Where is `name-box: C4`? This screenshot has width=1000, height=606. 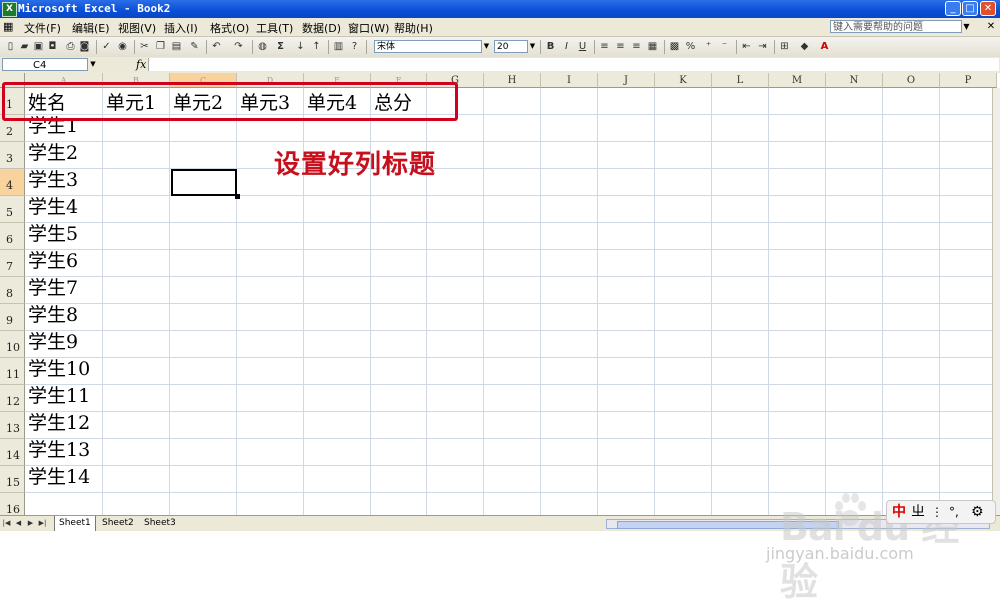
name-box: C4 is located at coordinates (45, 64).